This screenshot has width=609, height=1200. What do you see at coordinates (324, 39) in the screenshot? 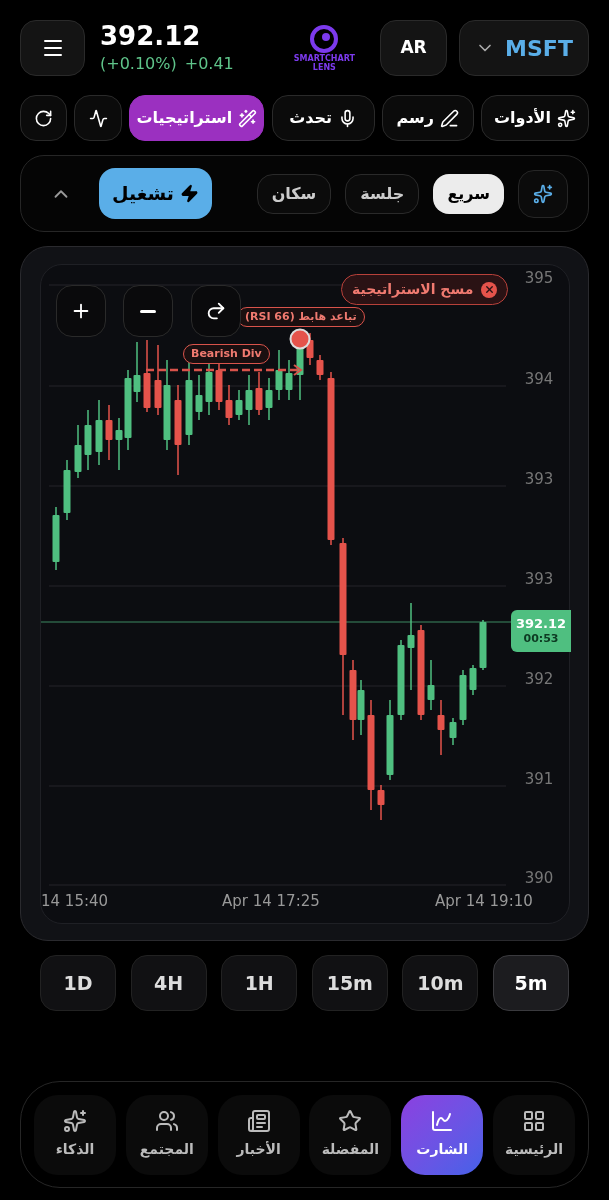
I see `eye-logo-icon` at bounding box center [324, 39].